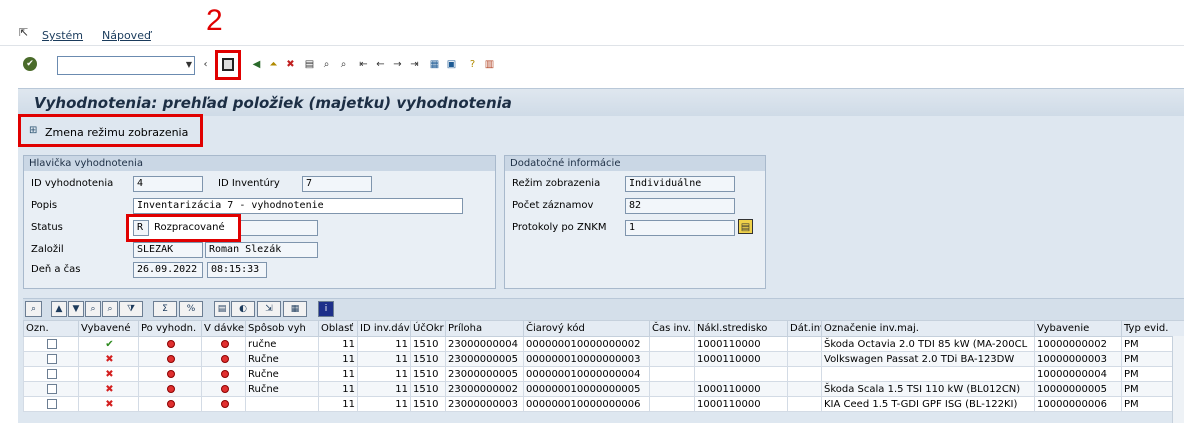 The height and width of the screenshot is (423, 1184). What do you see at coordinates (33, 130) in the screenshot?
I see `change-mode-icon: ⊞` at bounding box center [33, 130].